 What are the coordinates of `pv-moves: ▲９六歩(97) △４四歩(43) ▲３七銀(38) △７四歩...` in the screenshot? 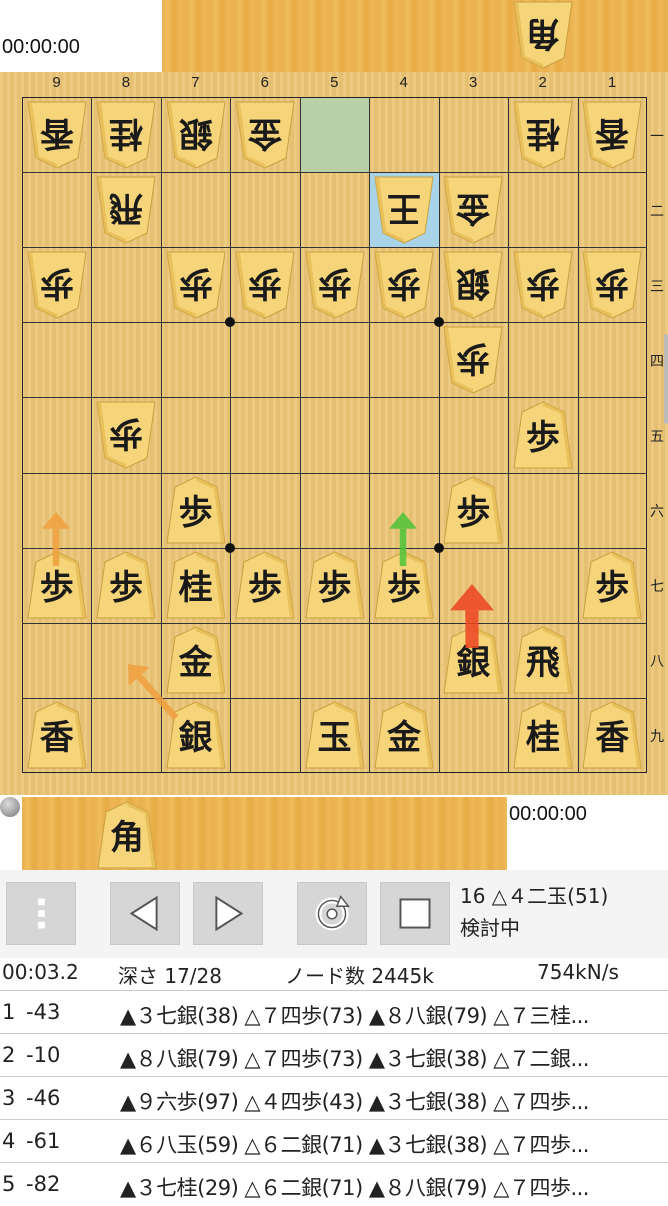 It's located at (354, 1102).